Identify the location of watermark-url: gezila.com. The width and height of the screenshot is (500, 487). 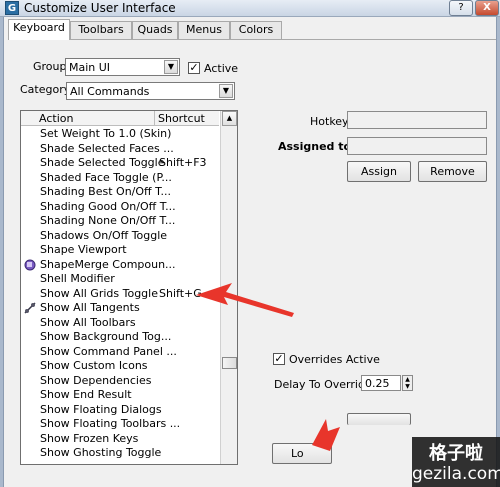
(456, 474).